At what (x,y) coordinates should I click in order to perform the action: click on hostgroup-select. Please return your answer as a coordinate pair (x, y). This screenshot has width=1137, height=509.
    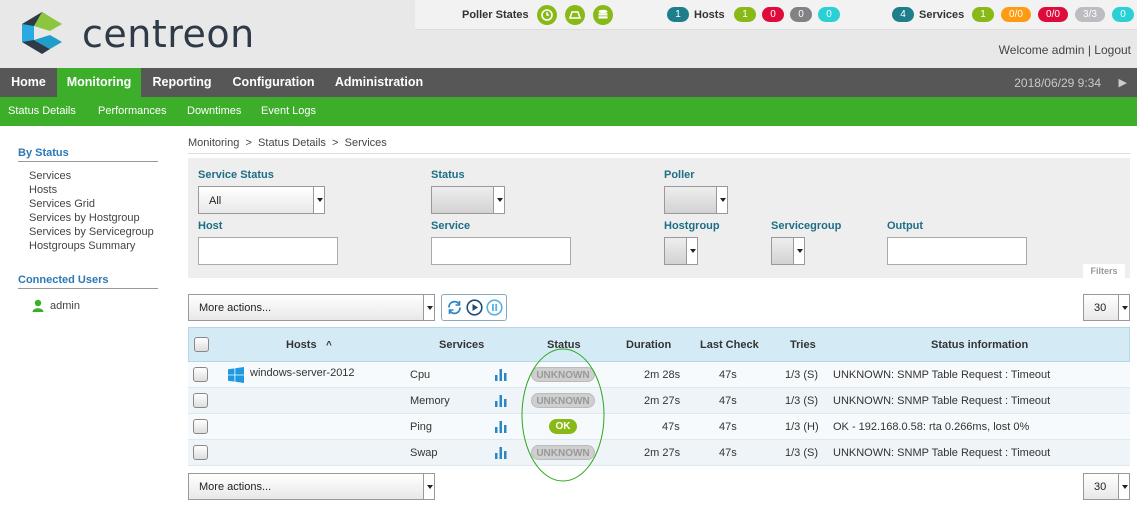
    Looking at the image, I should click on (681, 251).